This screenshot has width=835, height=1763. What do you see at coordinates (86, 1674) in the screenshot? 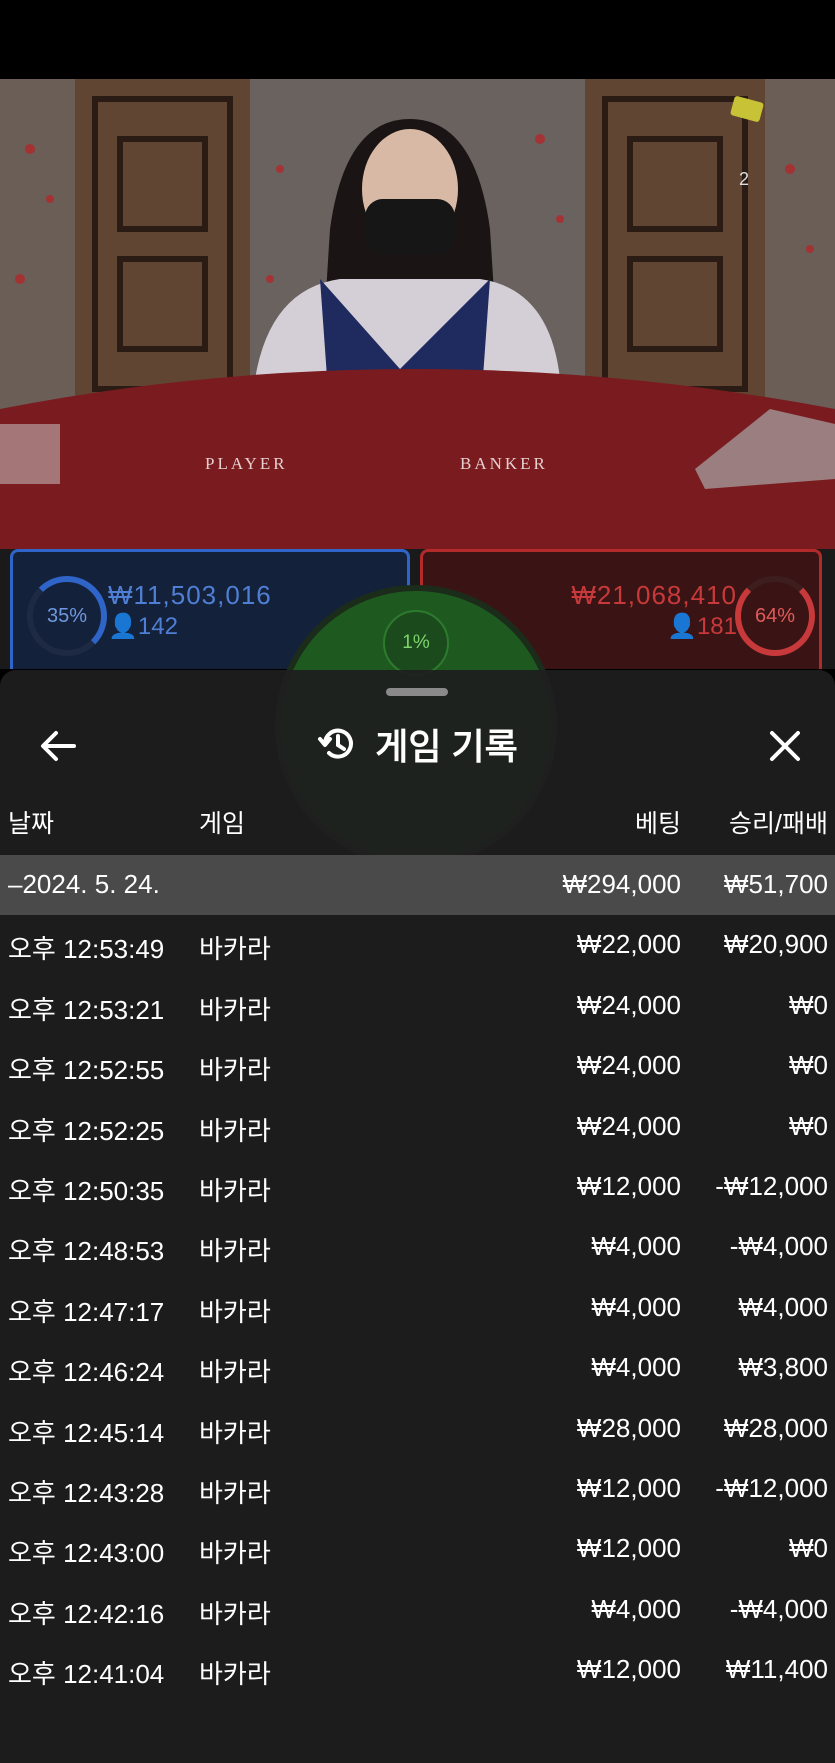
I see `row-time: 오후 12:41:04` at bounding box center [86, 1674].